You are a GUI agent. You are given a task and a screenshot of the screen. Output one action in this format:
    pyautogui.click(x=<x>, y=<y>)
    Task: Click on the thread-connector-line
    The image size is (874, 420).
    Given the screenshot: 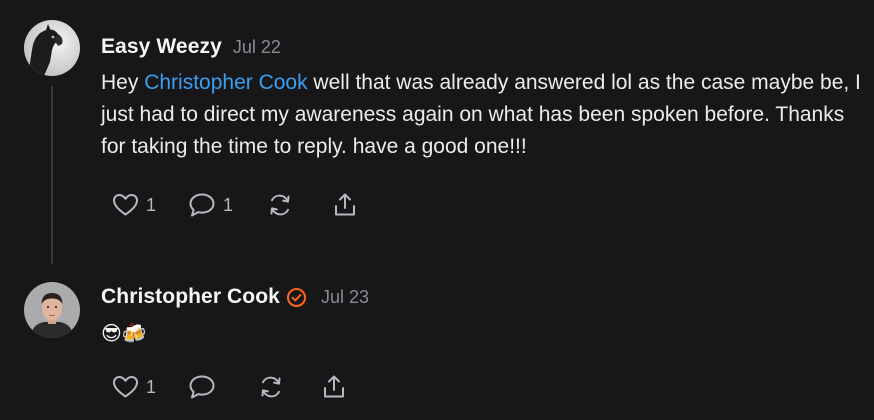 What is the action you would take?
    pyautogui.click(x=52, y=175)
    